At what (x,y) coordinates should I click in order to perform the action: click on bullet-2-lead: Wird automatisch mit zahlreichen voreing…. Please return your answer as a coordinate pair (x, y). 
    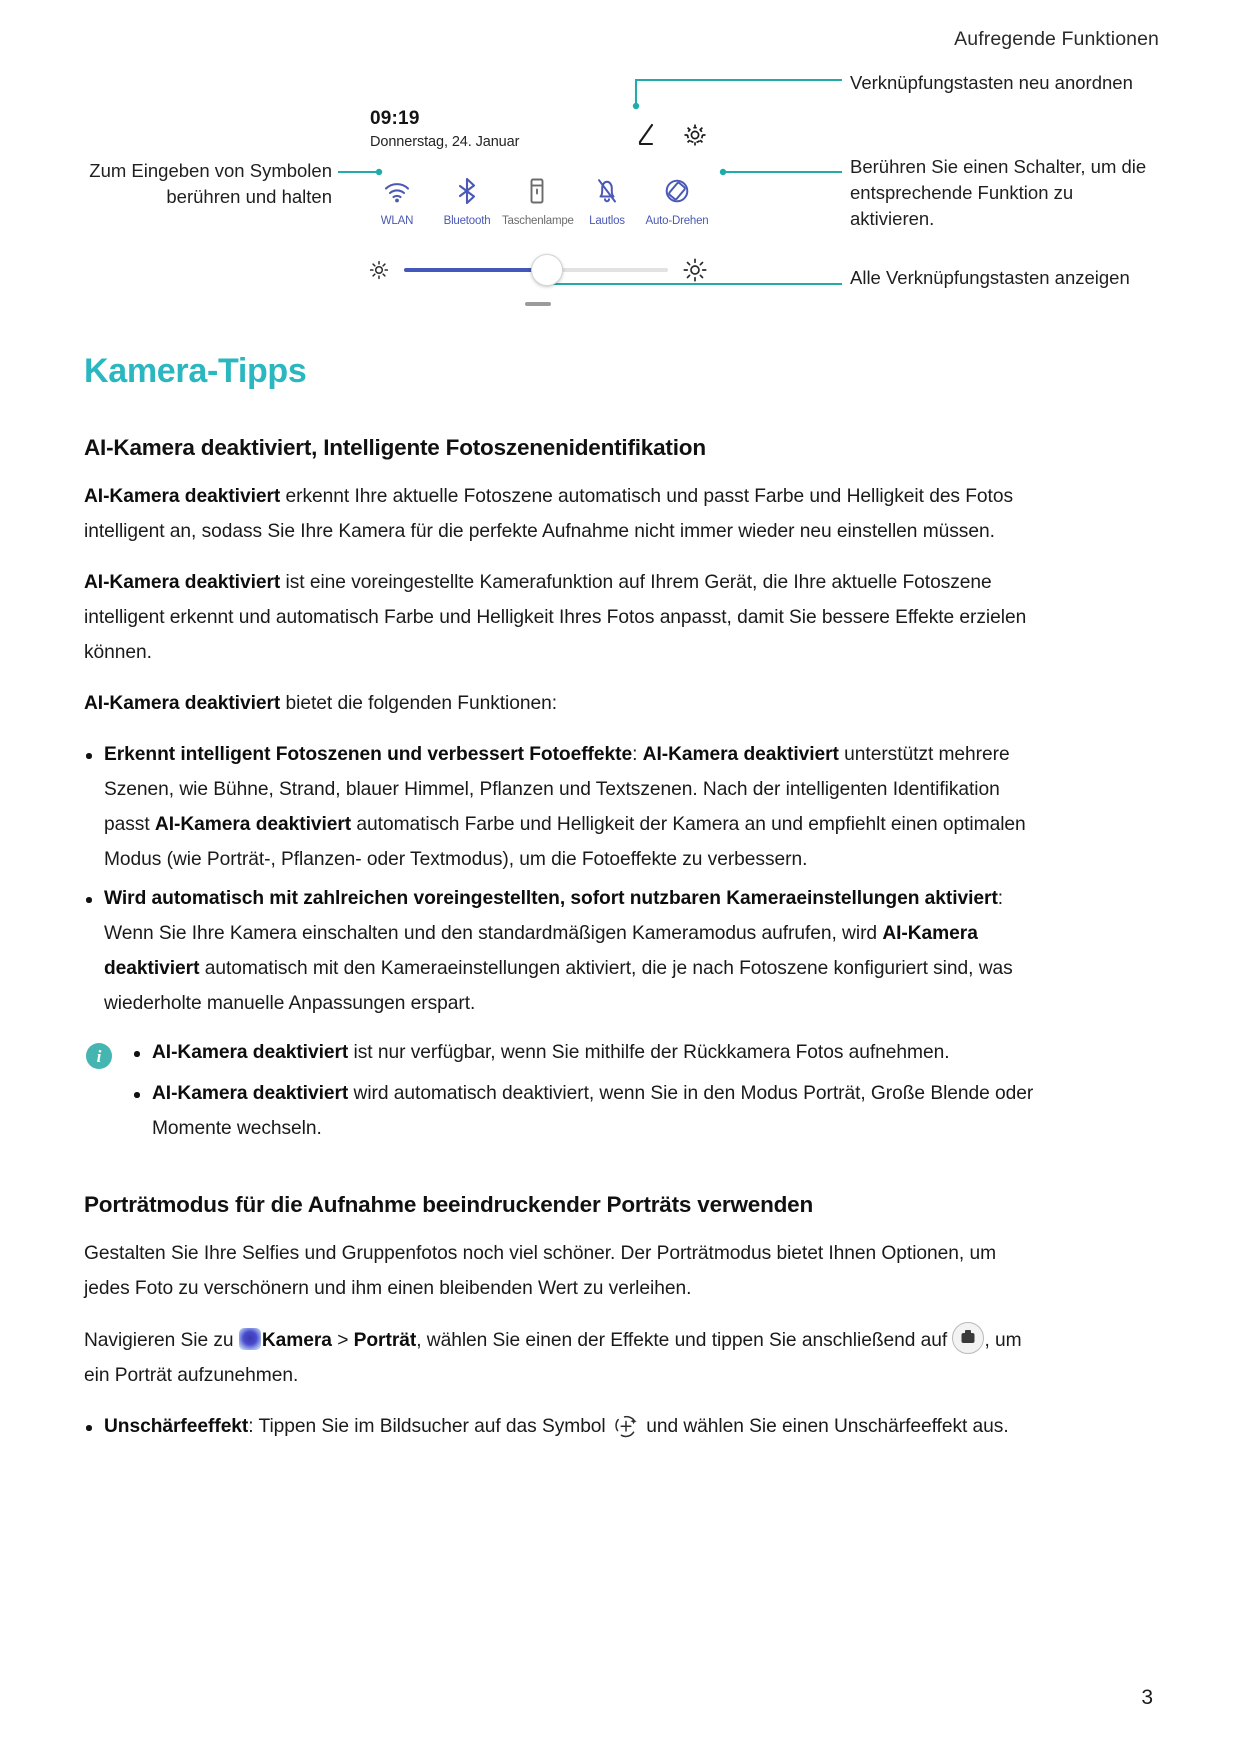
    Looking at the image, I should click on (551, 898).